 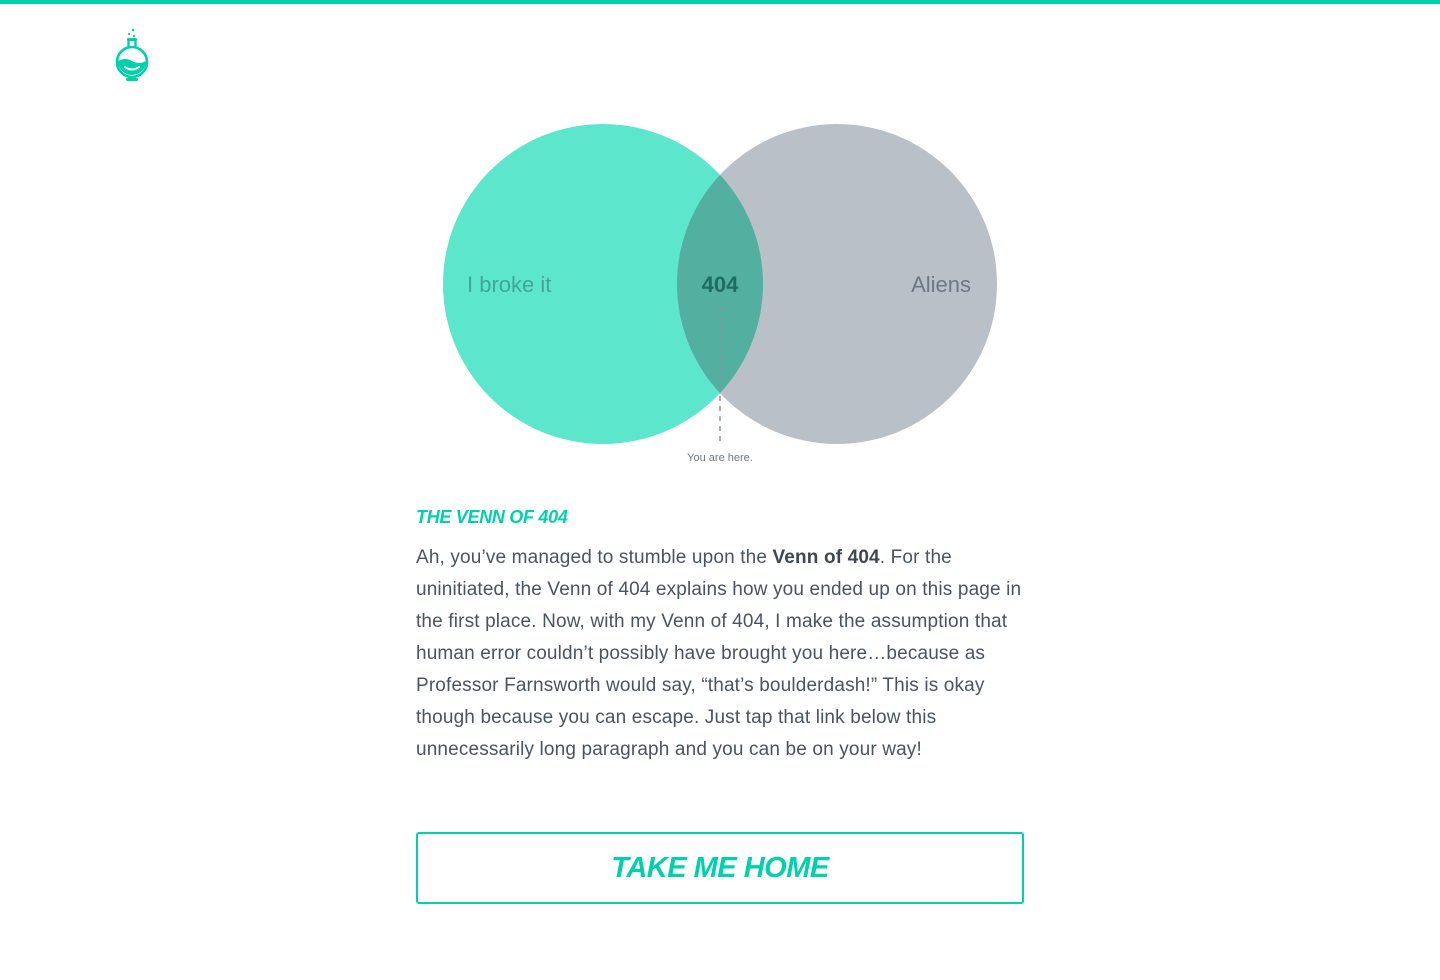 What do you see at coordinates (720, 458) in the screenshot?
I see `pointer-label: You are here.` at bounding box center [720, 458].